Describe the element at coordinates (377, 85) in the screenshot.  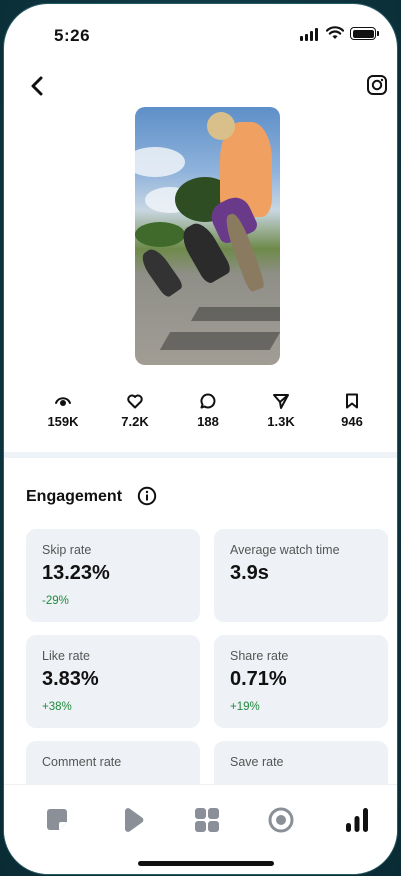
I see `instagram-icon` at that location.